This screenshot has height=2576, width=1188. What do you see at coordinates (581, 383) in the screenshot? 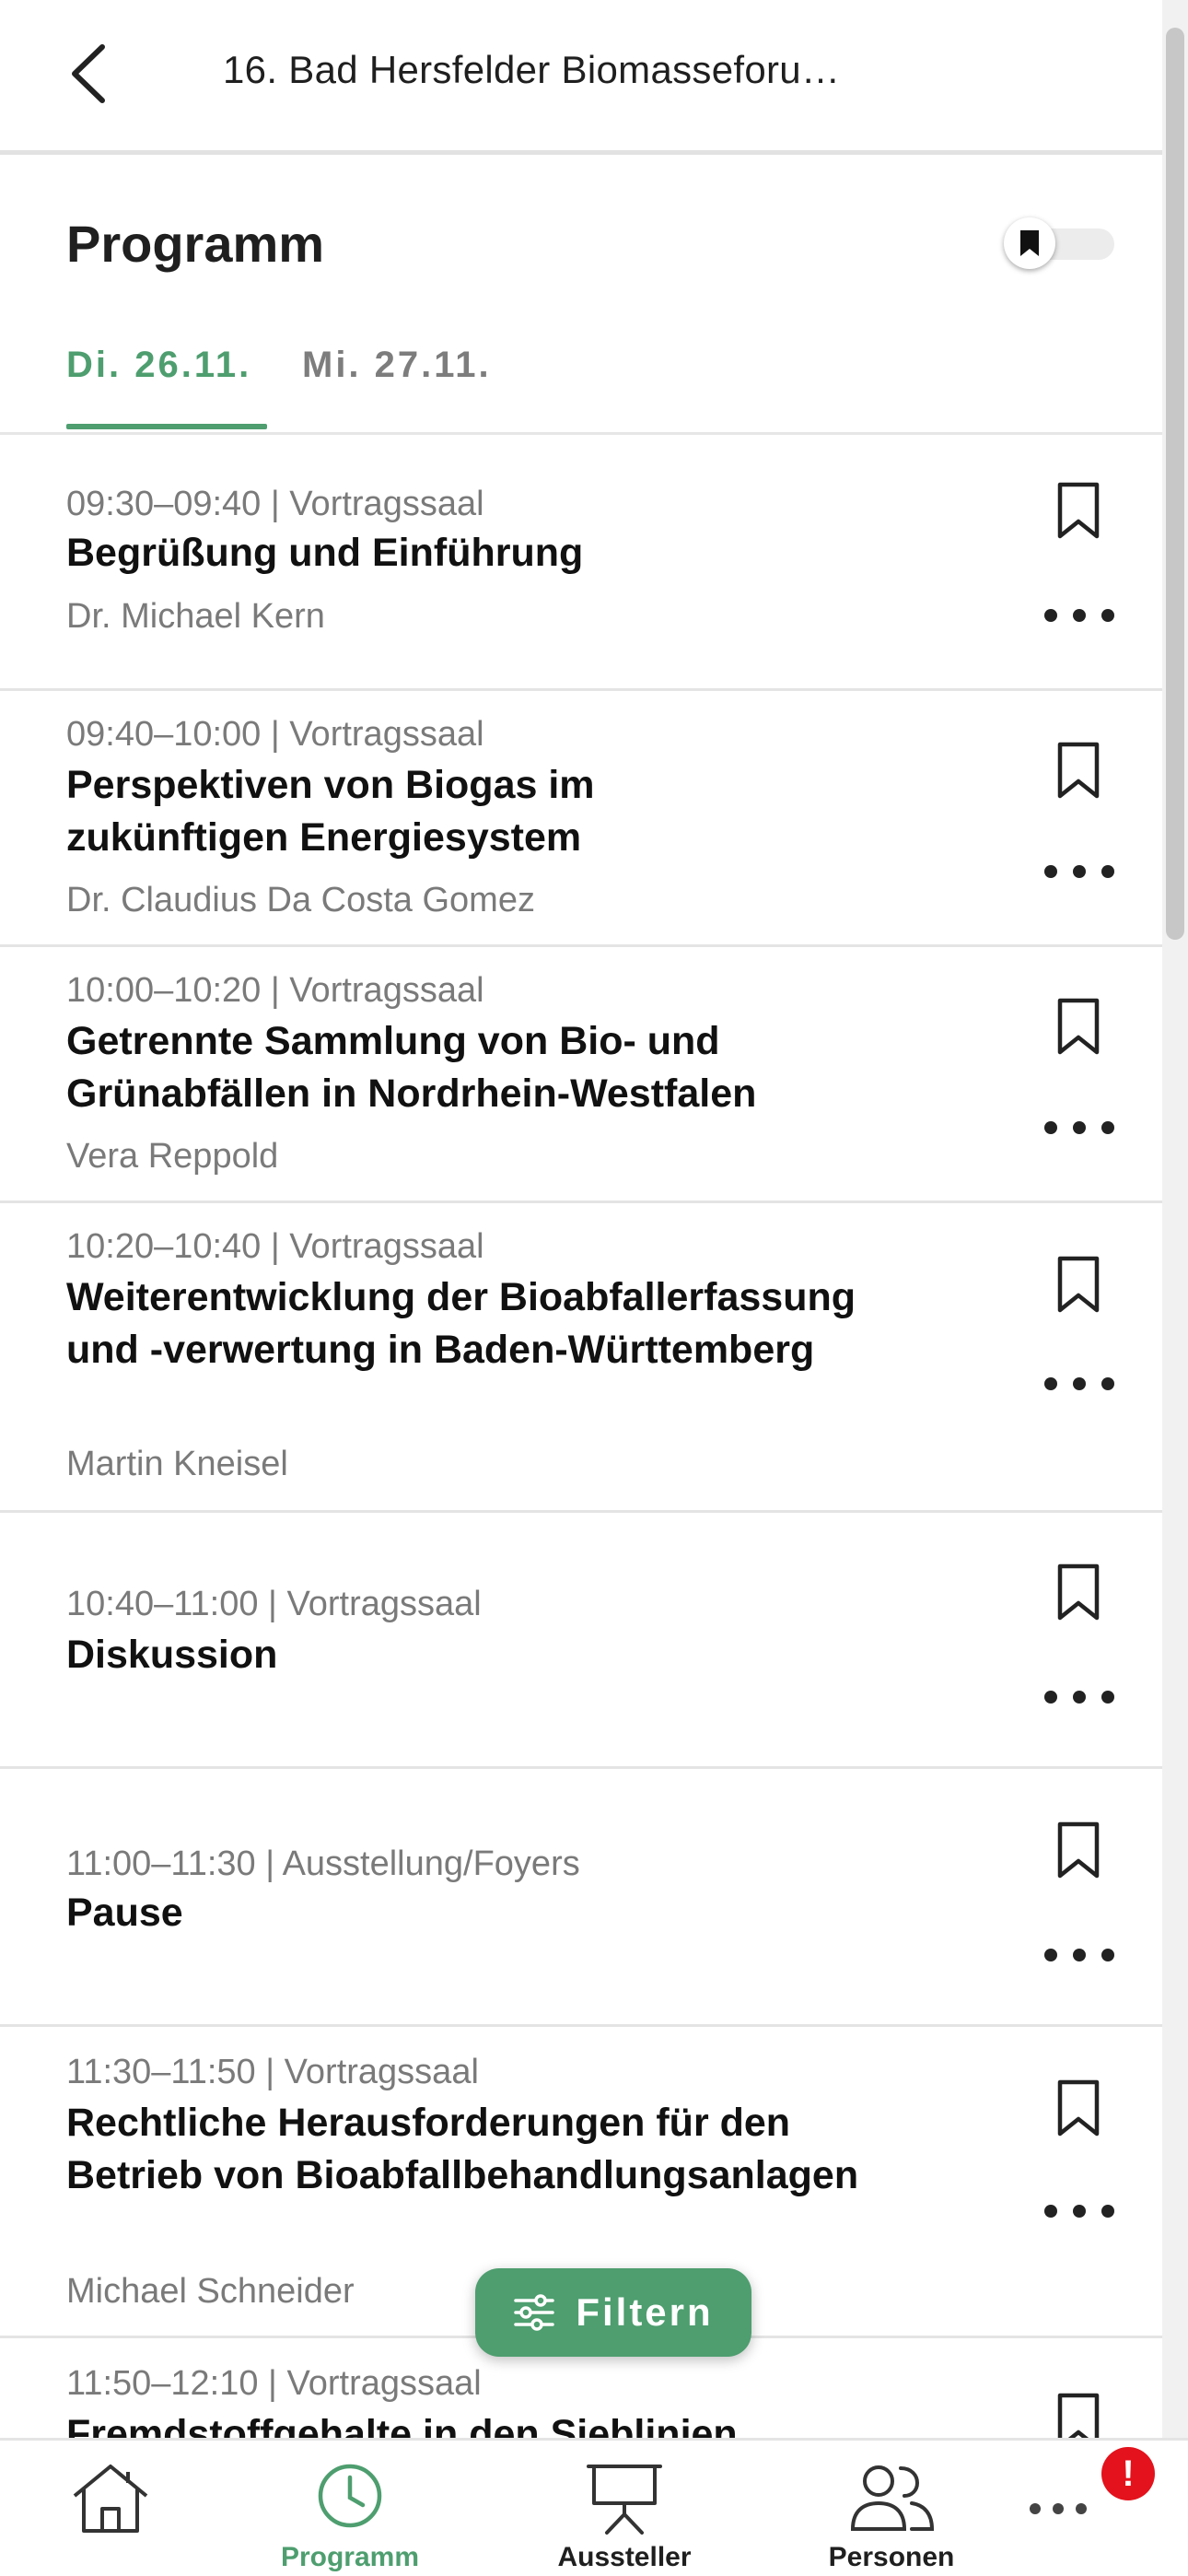
I see `day-tabs: Di. 26.11. Mi. 27.11.` at bounding box center [581, 383].